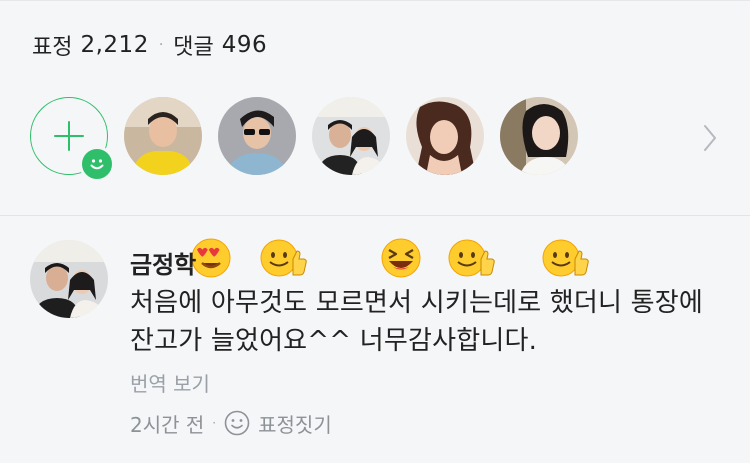 This screenshot has height=463, width=750. I want to click on translate-link: 번역 보기, so click(170, 382).